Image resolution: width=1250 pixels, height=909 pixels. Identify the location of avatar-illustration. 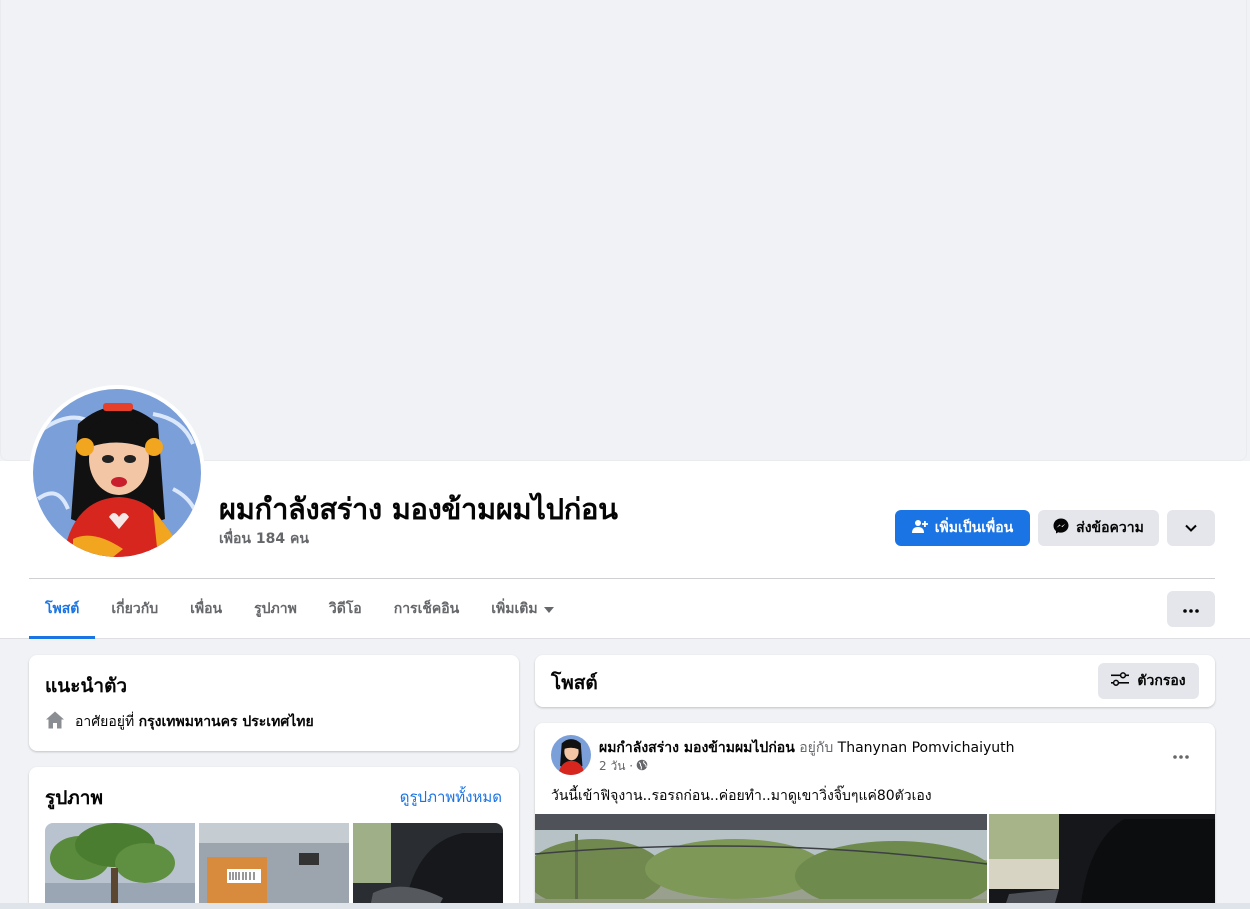
(117, 473).